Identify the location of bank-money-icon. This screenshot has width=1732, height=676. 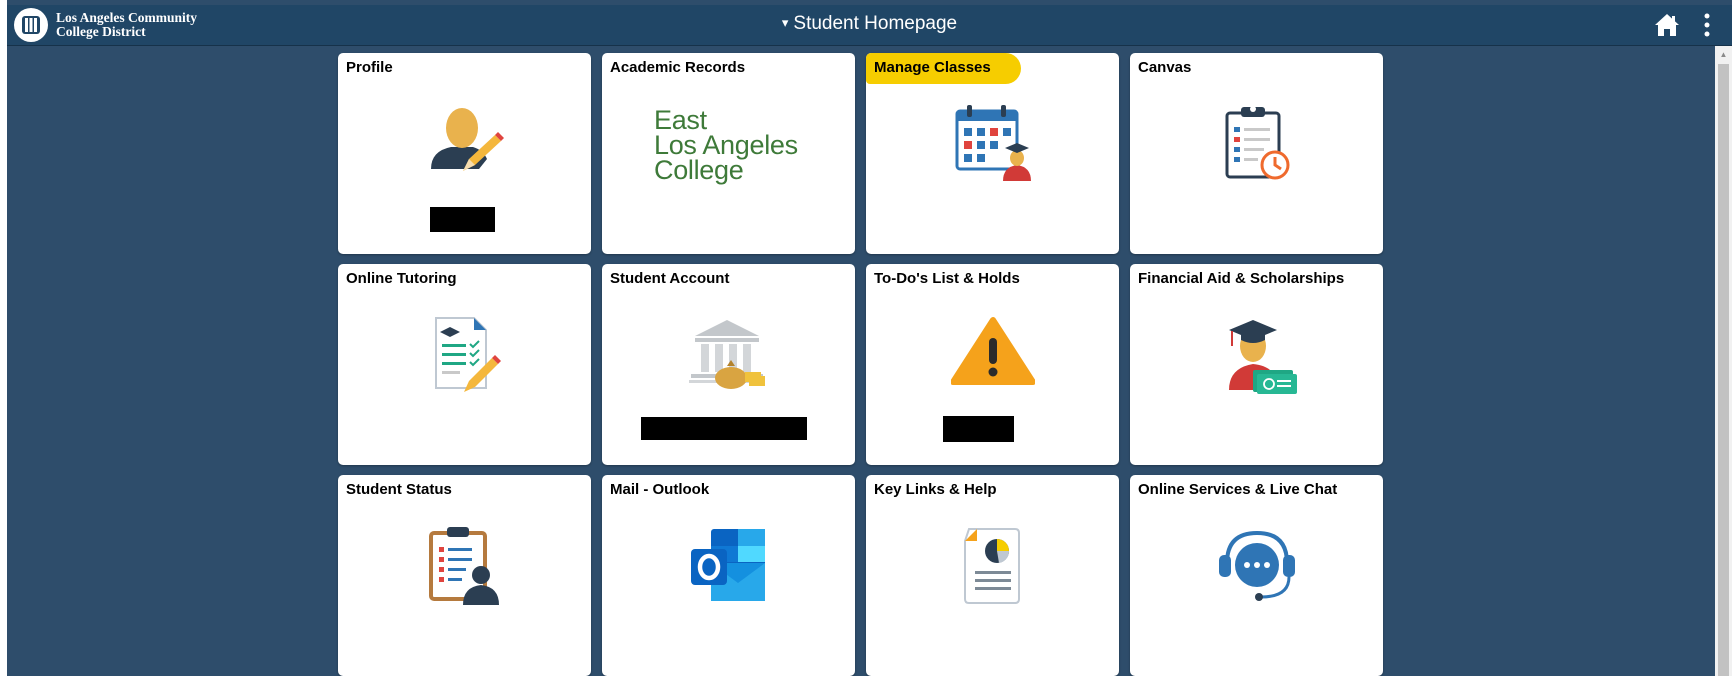
(726, 354).